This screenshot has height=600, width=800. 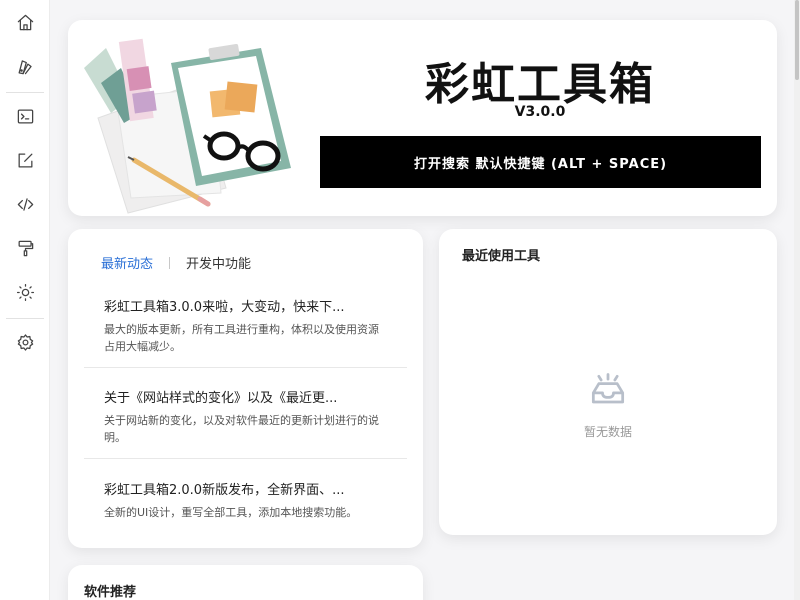 I want to click on terminal-icon, so click(x=25, y=116).